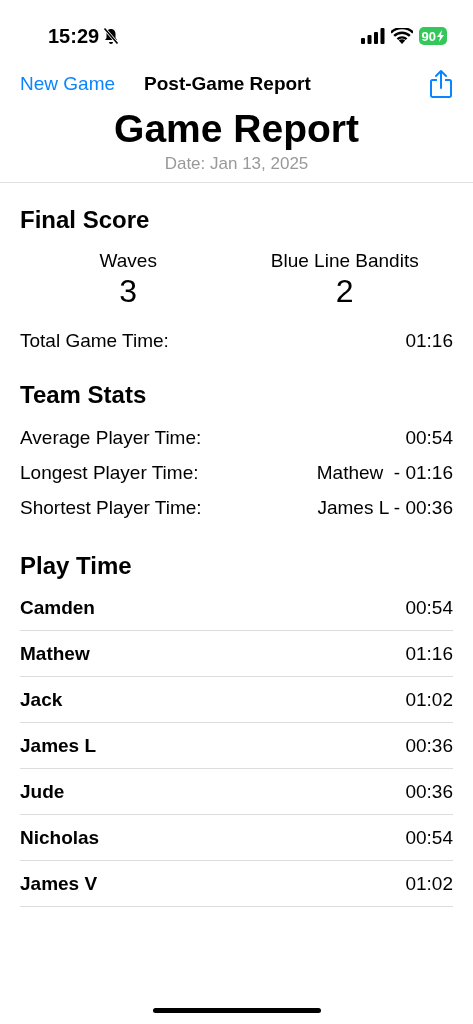  I want to click on share-icon, so click(441, 84).